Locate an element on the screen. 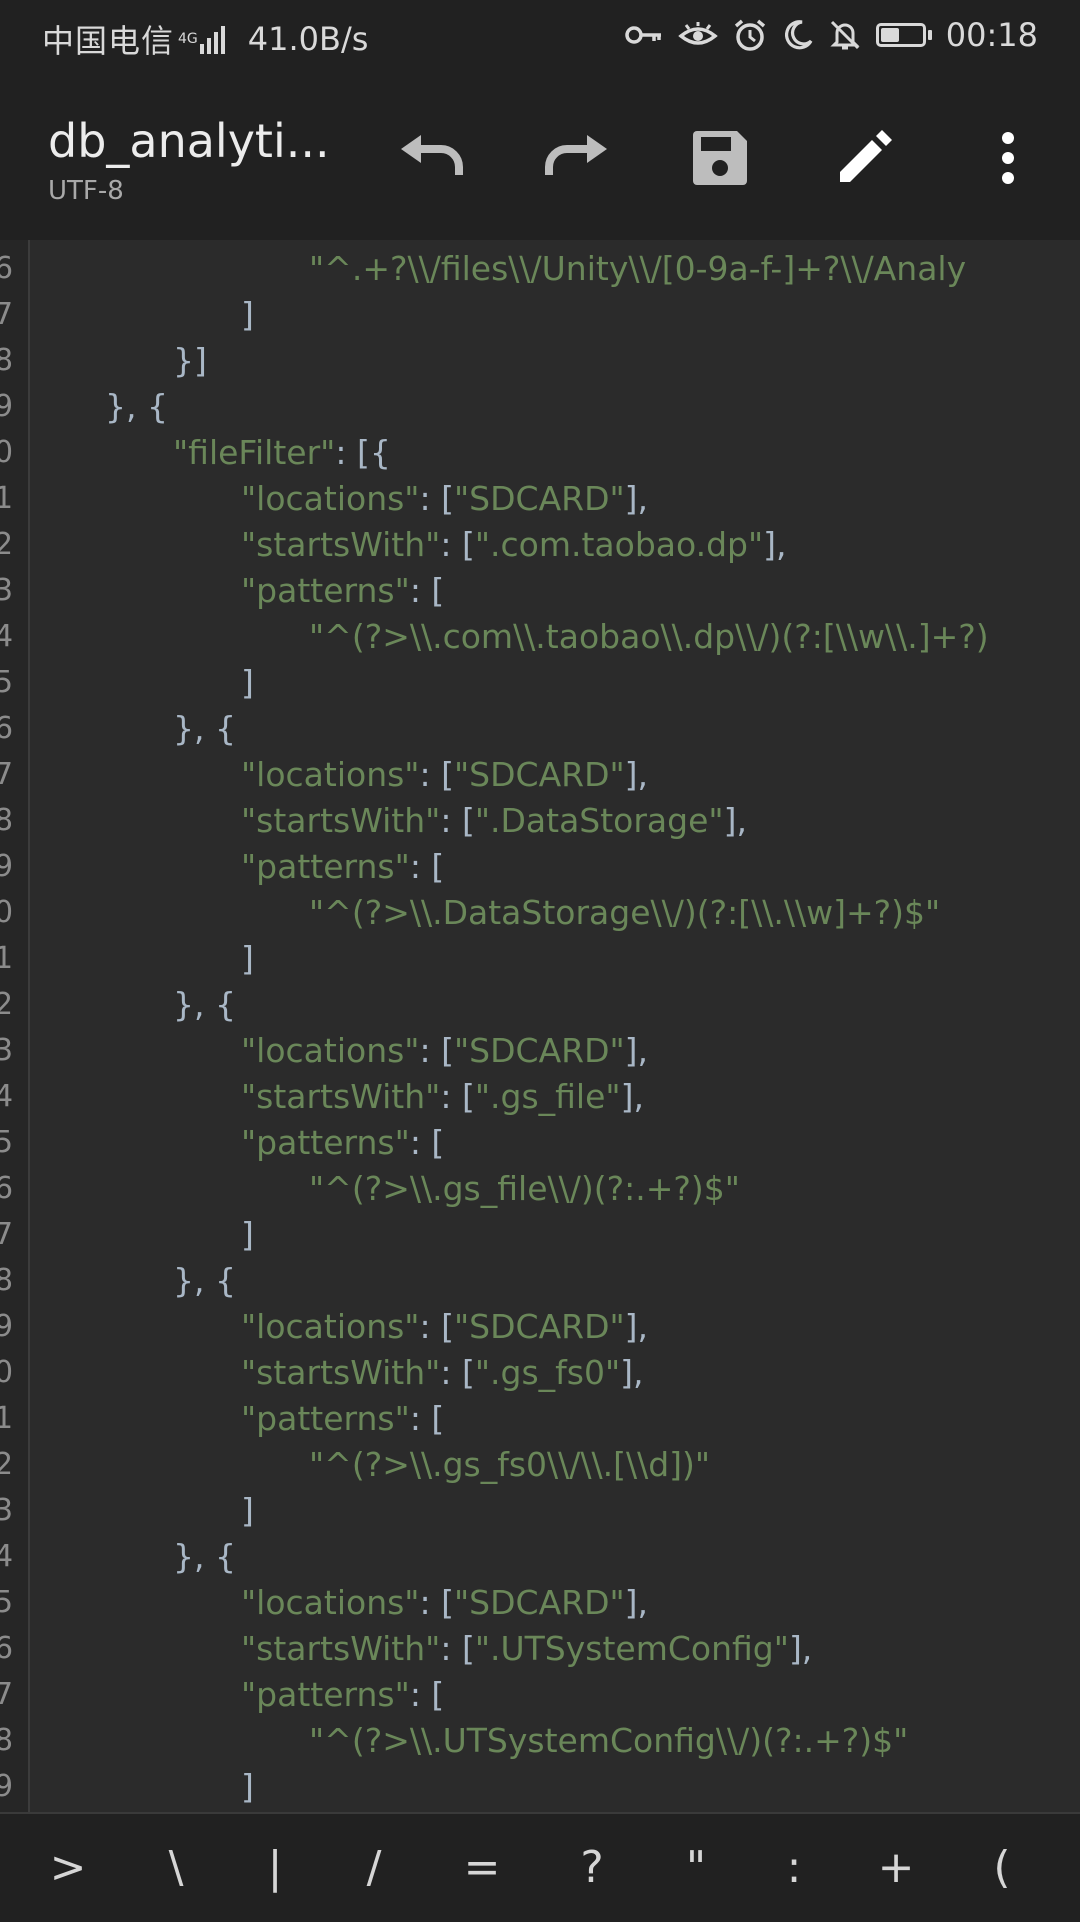 This screenshot has height=1922, width=1080. punctuation-token: : [{ is located at coordinates (363, 452).